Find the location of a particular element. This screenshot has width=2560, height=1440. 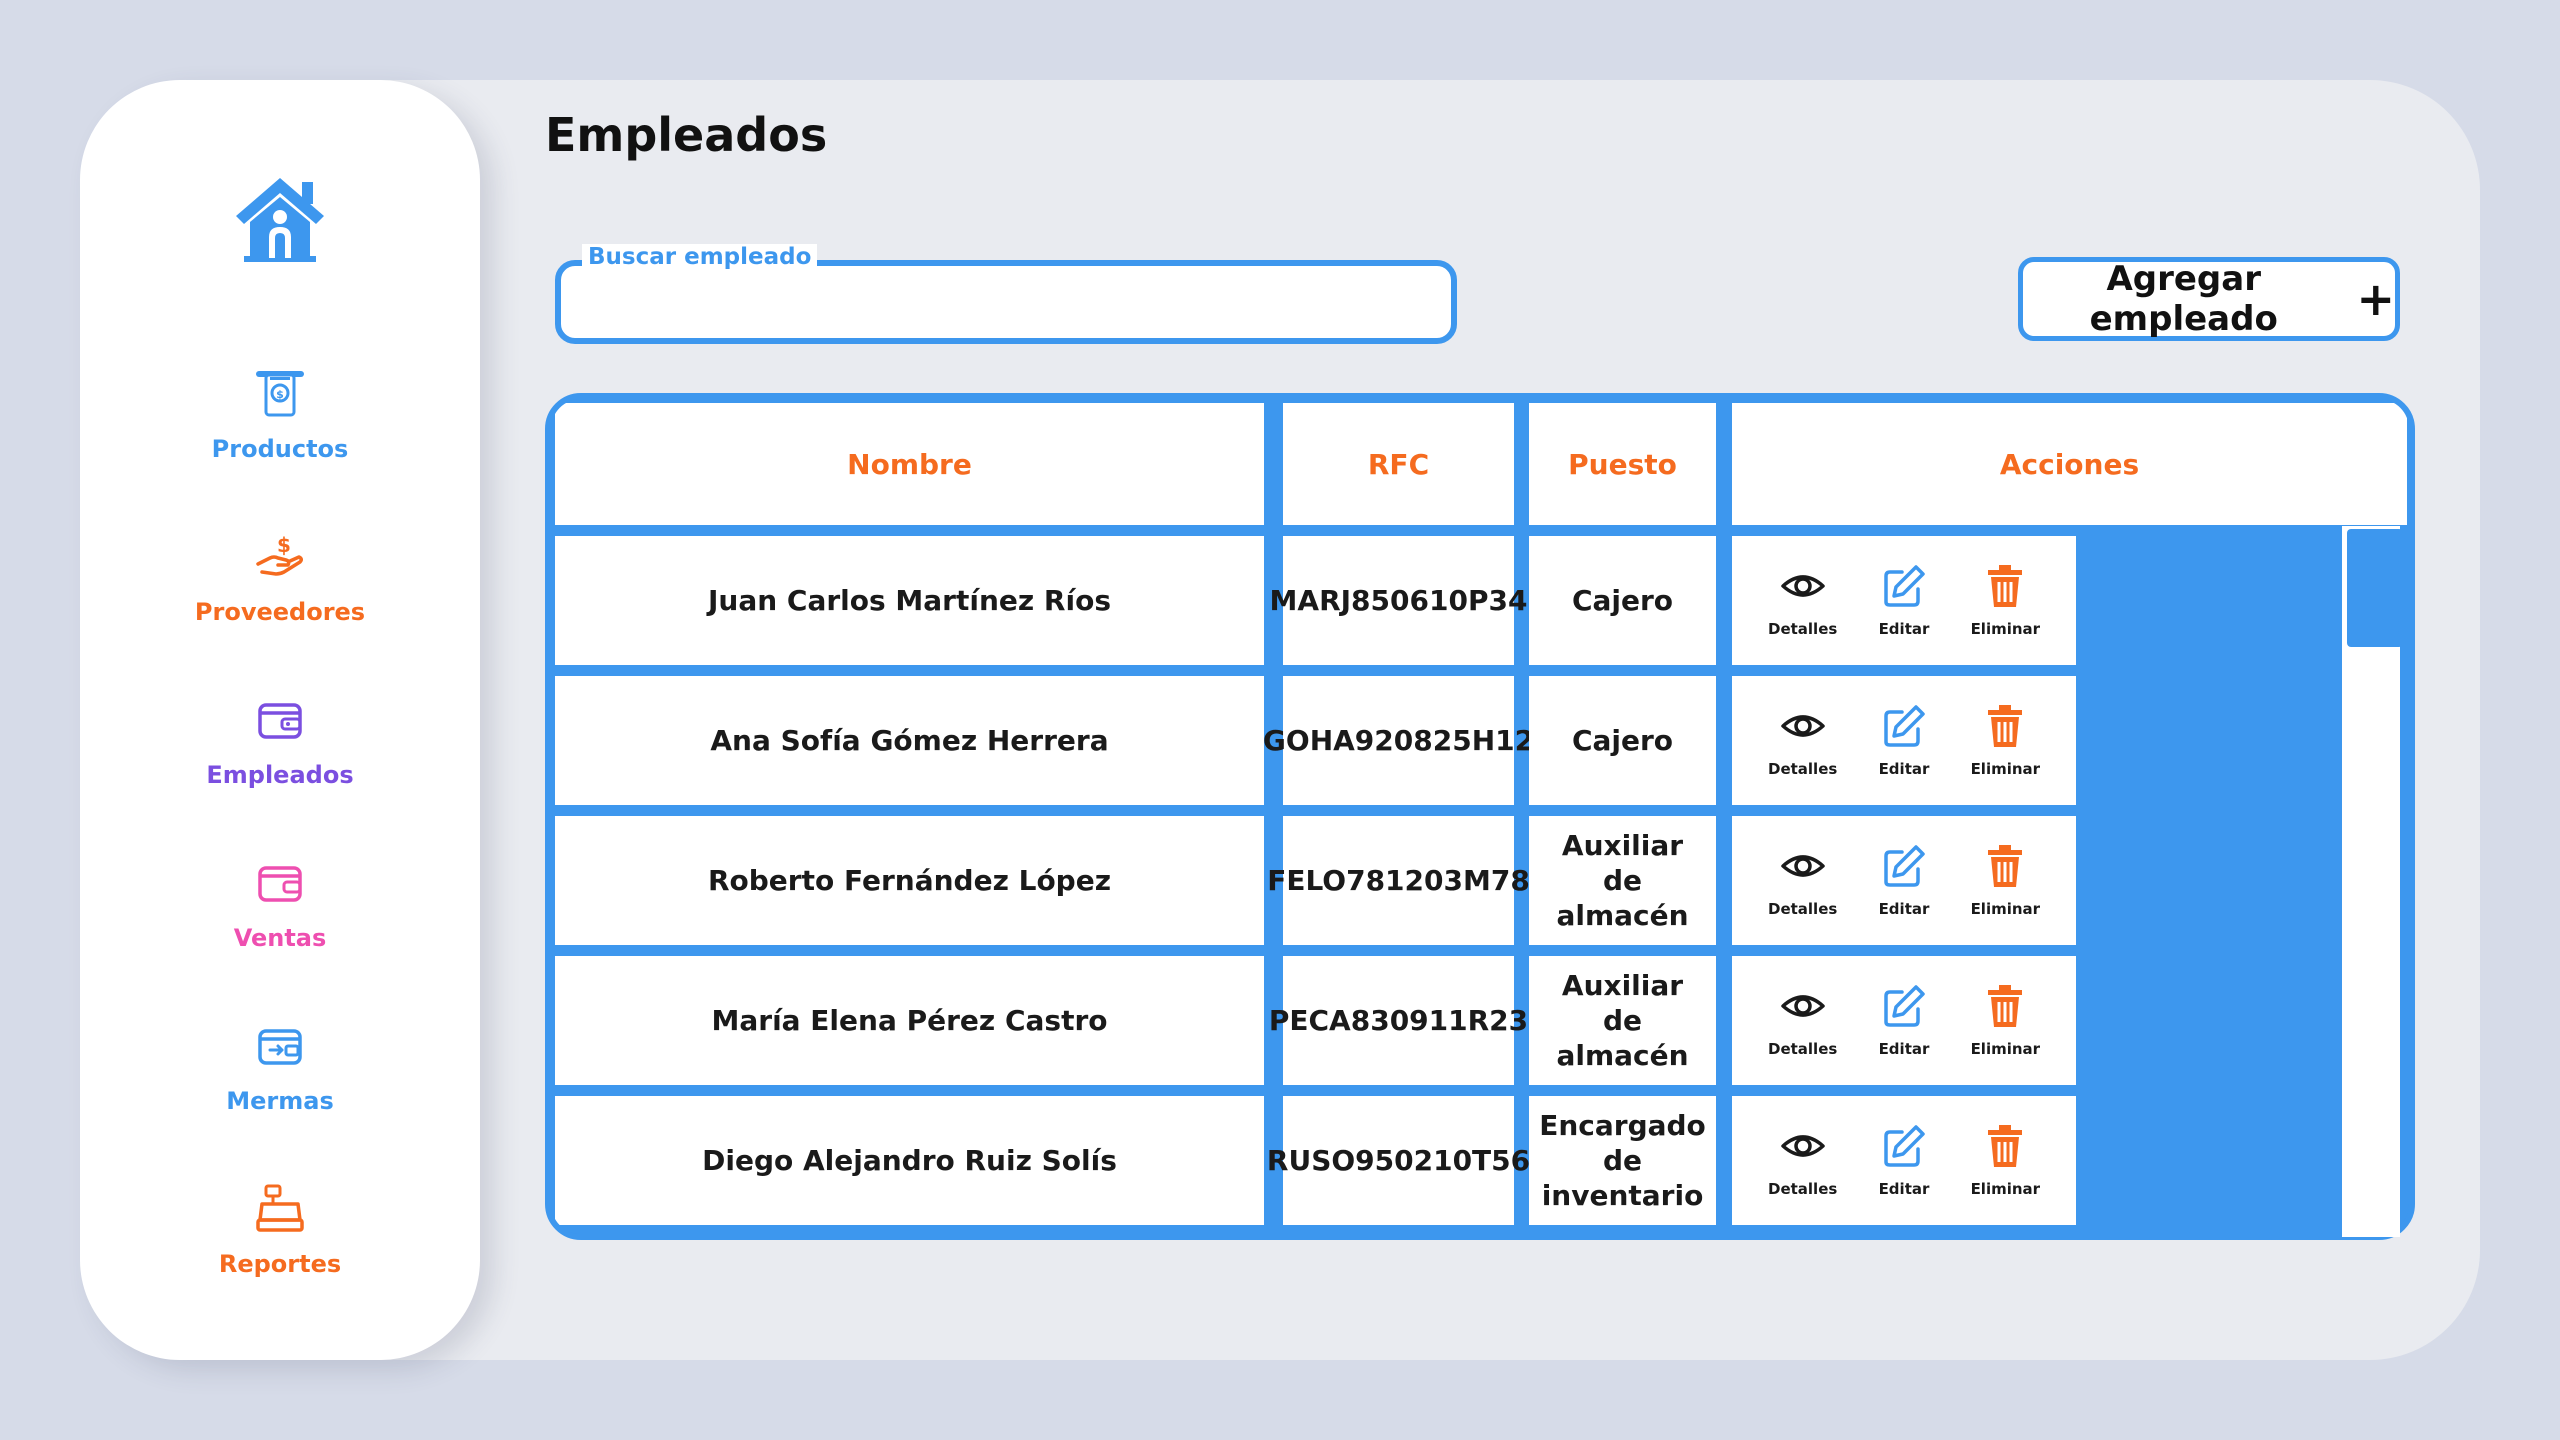

header-col-nombre: Nombre is located at coordinates (909, 464).